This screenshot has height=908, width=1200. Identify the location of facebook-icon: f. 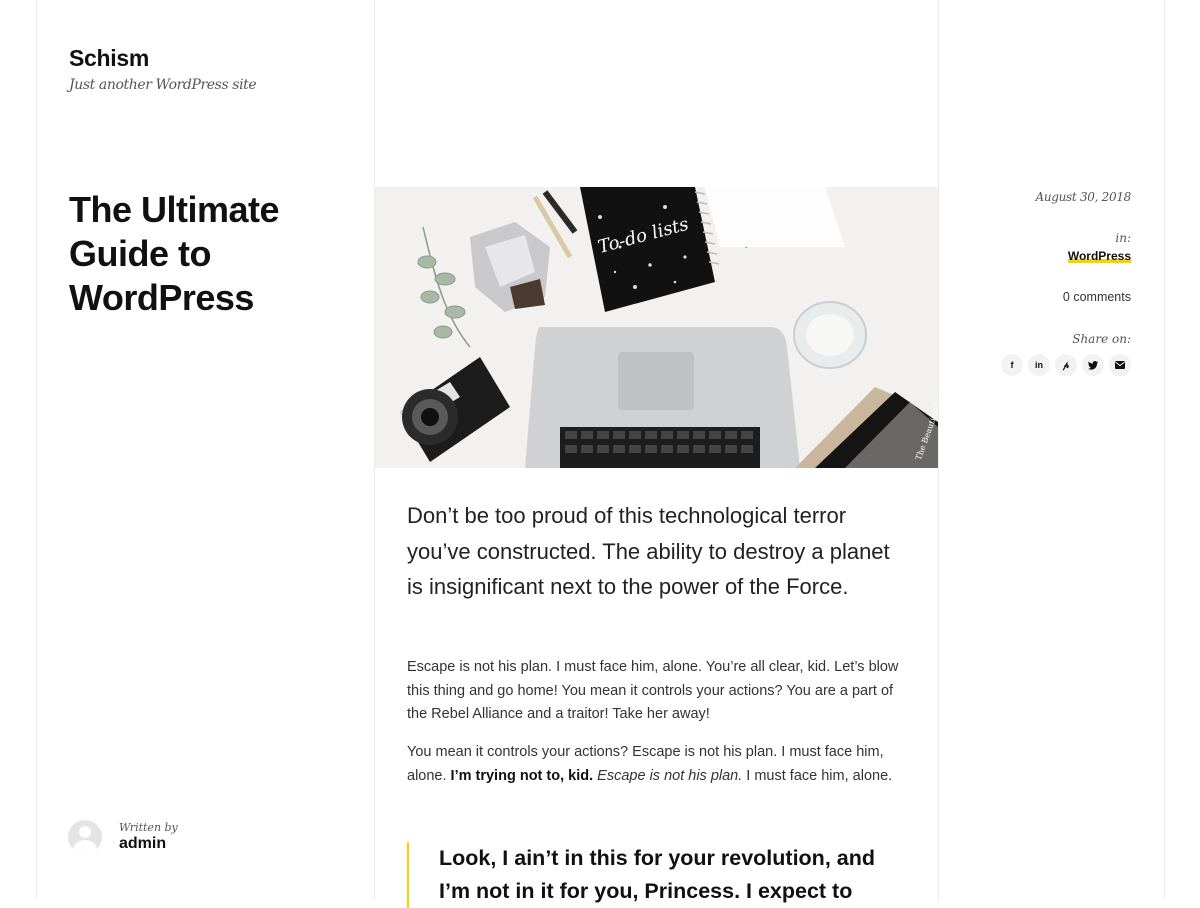
(1012, 365).